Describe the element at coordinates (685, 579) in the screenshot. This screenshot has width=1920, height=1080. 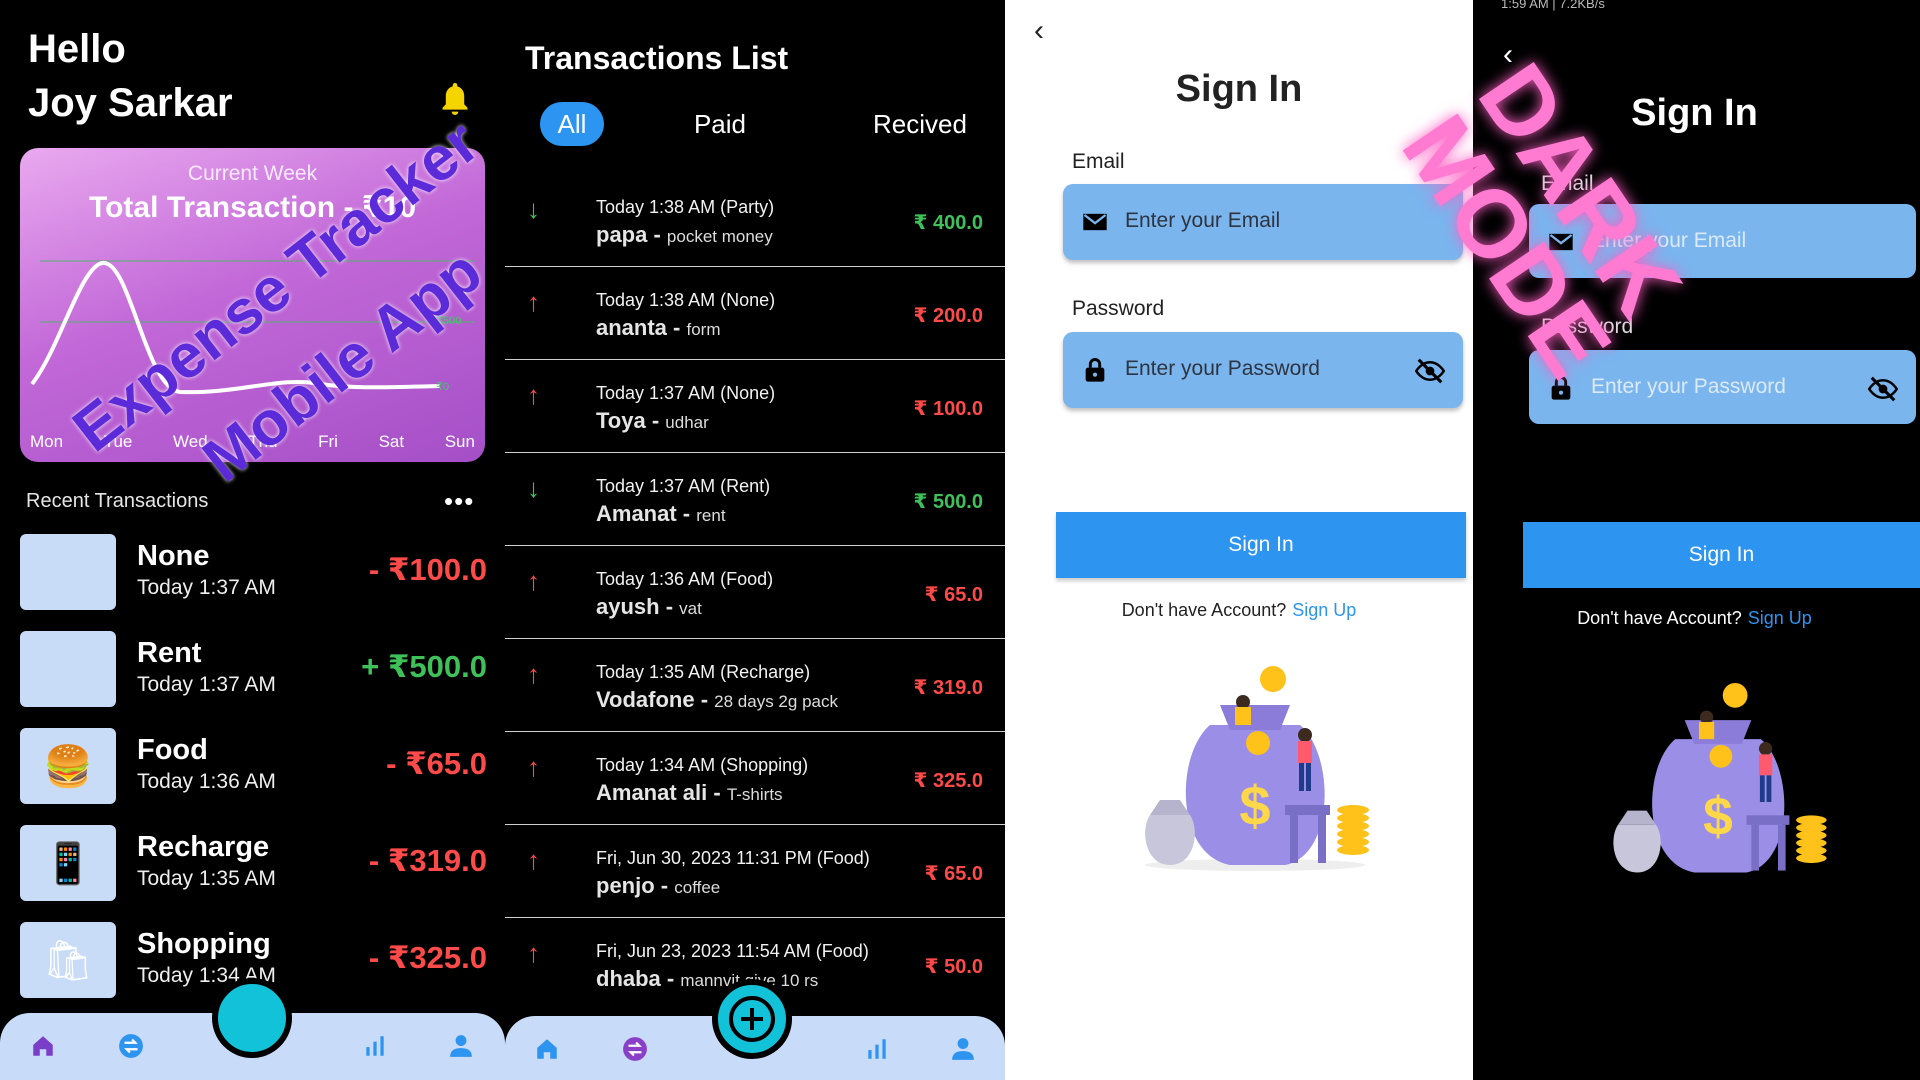
I see `transaction-meta: Today 1:36 AM (Food)` at that location.